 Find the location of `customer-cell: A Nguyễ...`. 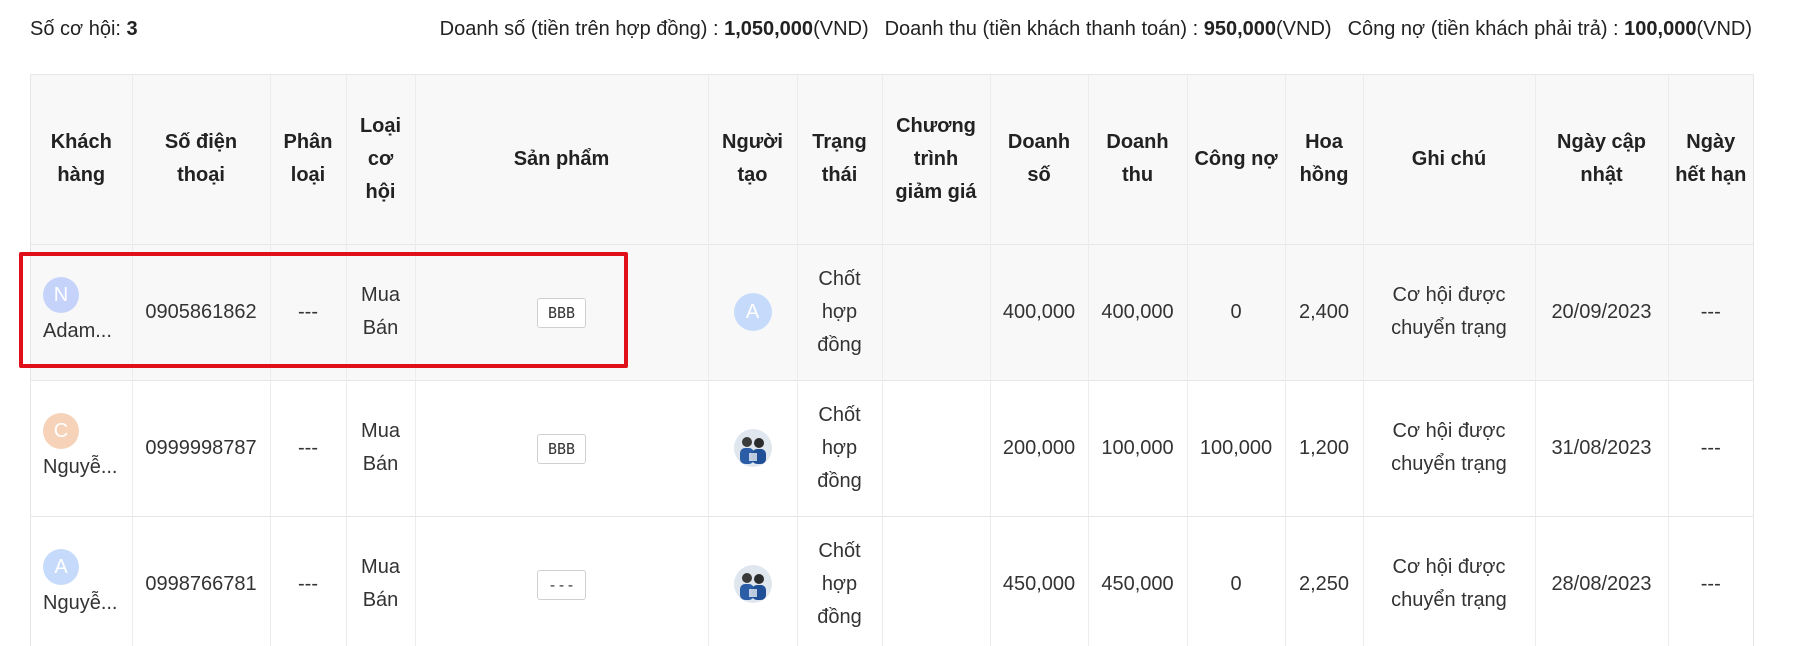

customer-cell: A Nguyễ... is located at coordinates (82, 581).